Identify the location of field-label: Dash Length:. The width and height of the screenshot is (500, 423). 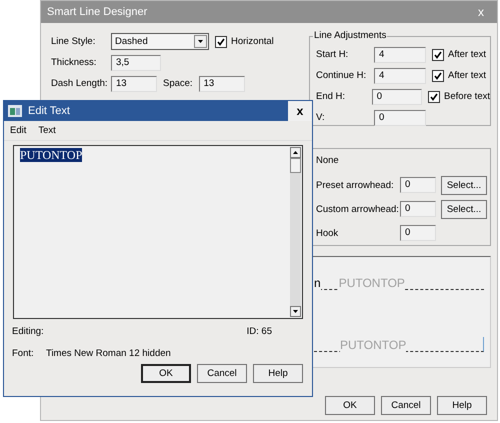
(80, 83).